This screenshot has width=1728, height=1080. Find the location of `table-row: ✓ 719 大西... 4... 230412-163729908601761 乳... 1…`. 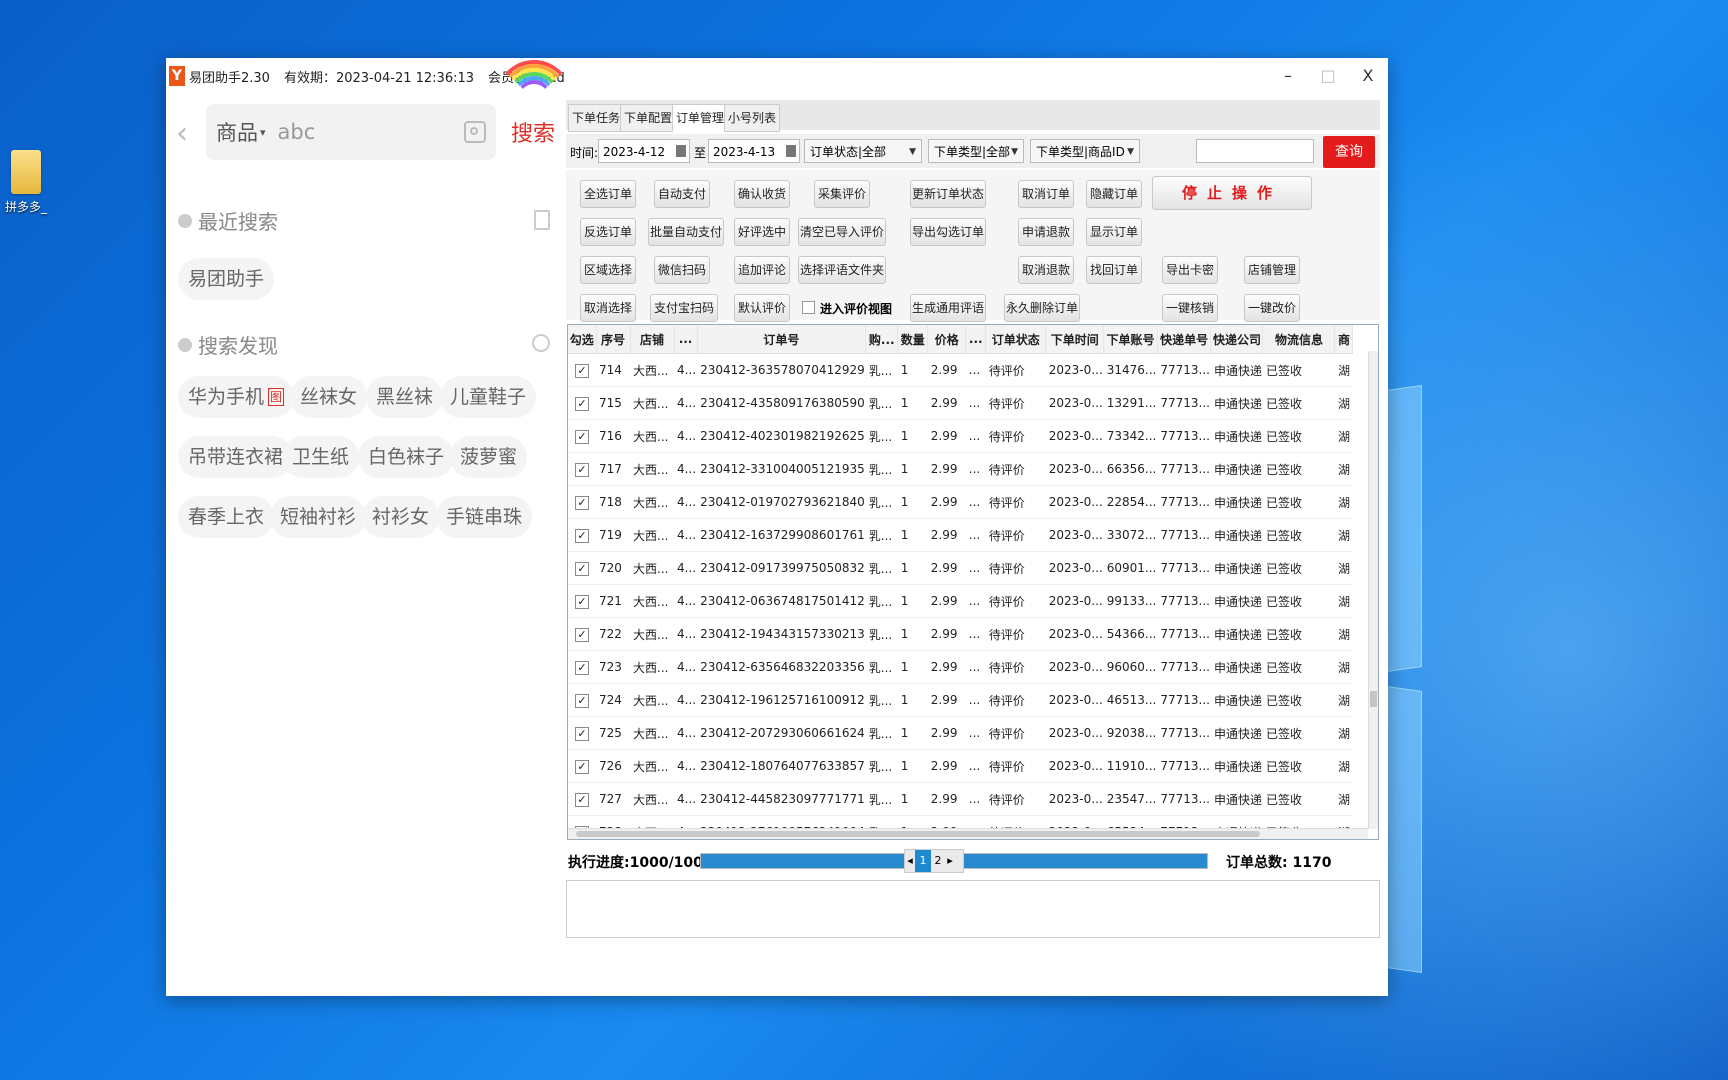

table-row: ✓ 719 大西... 4... 230412-163729908601761 乳... 1… is located at coordinates (960, 535).